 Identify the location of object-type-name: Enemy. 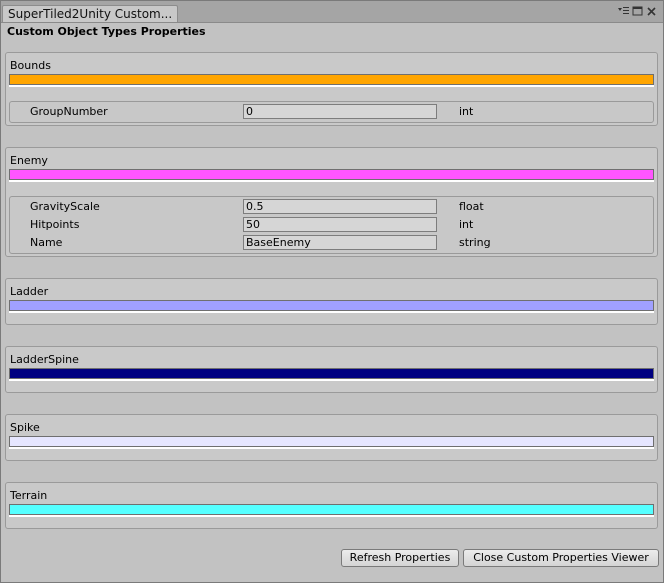
(29, 160).